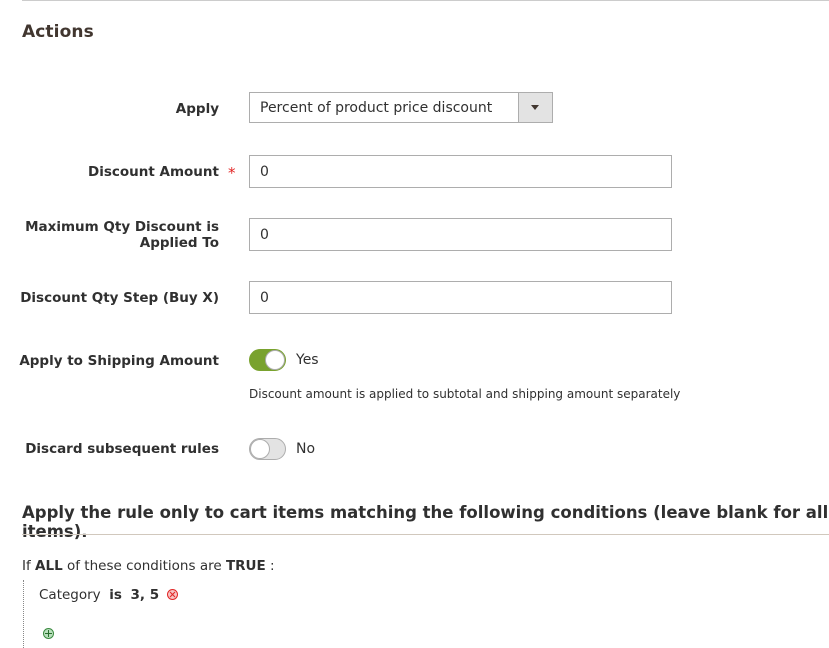  What do you see at coordinates (460, 234) in the screenshot?
I see `max-qty-input` at bounding box center [460, 234].